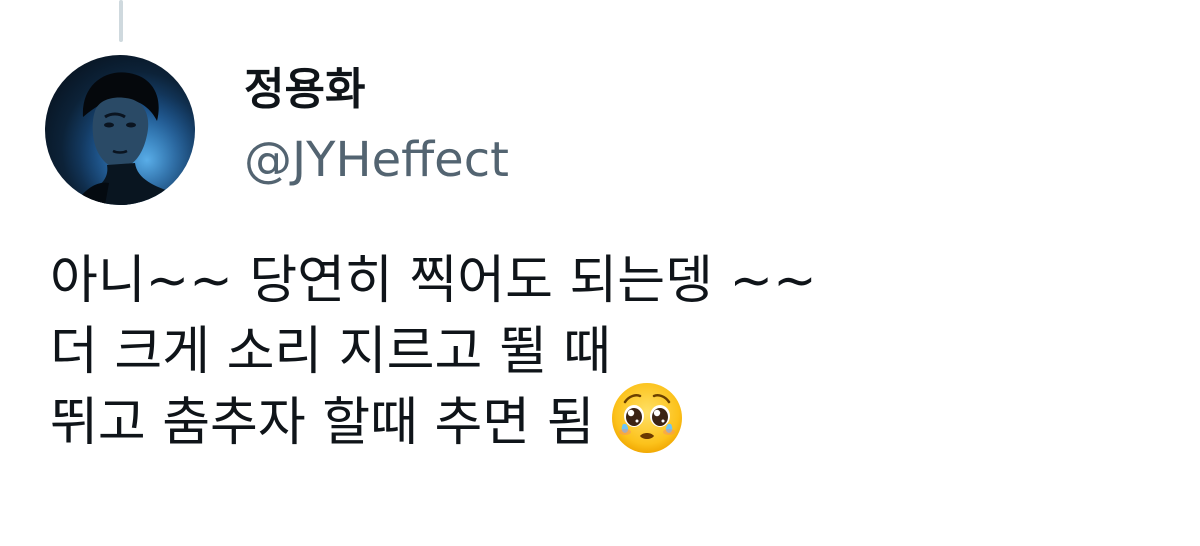 The image size is (1200, 546). Describe the element at coordinates (331, 352) in the screenshot. I see `tweet-line-2: 더 크게 소리 지르고 뛸 때` at that location.